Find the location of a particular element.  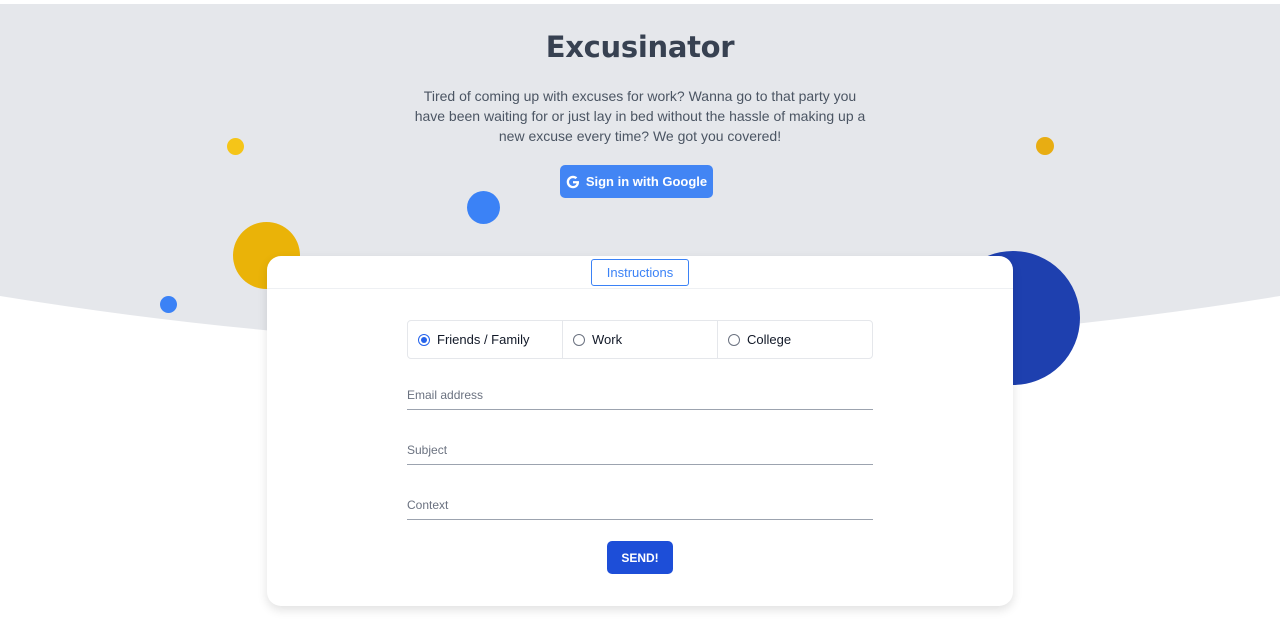

radio-label: Friends / Family is located at coordinates (483, 339).